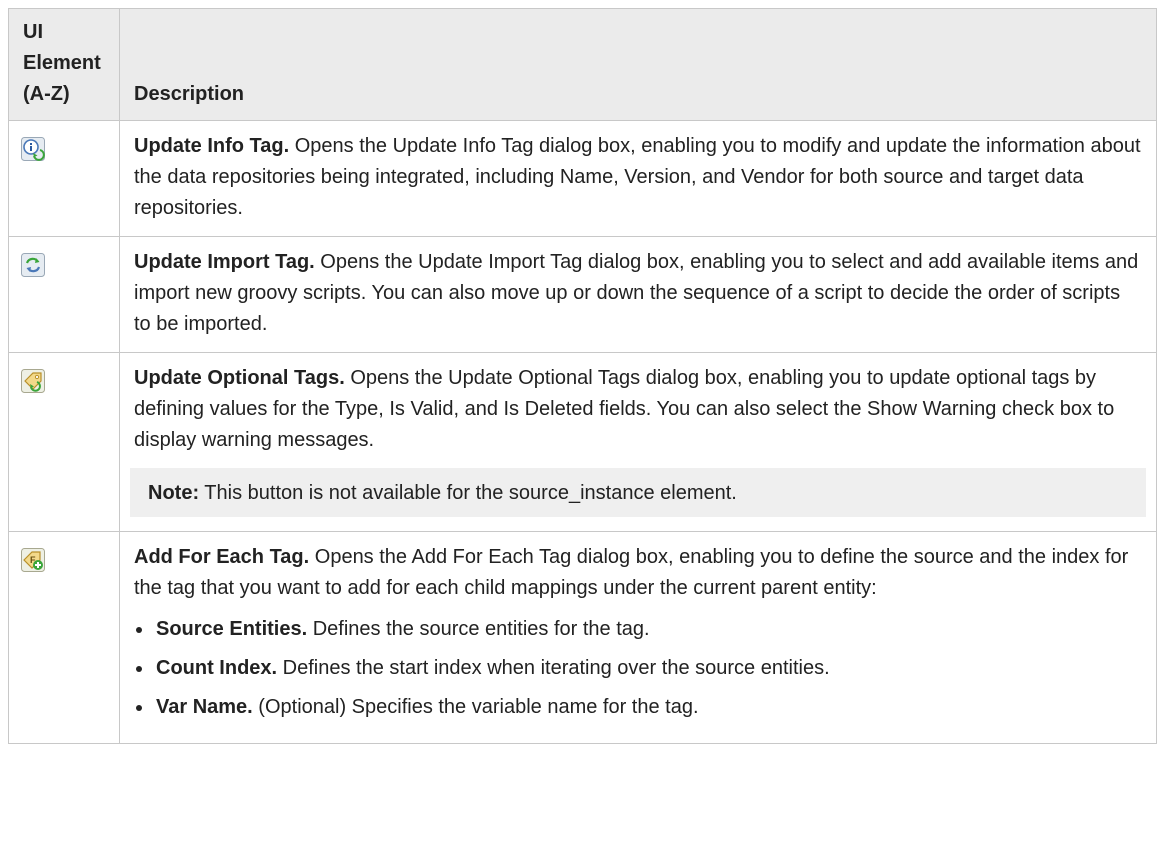  I want to click on update-import-tag-icon, so click(33, 265).